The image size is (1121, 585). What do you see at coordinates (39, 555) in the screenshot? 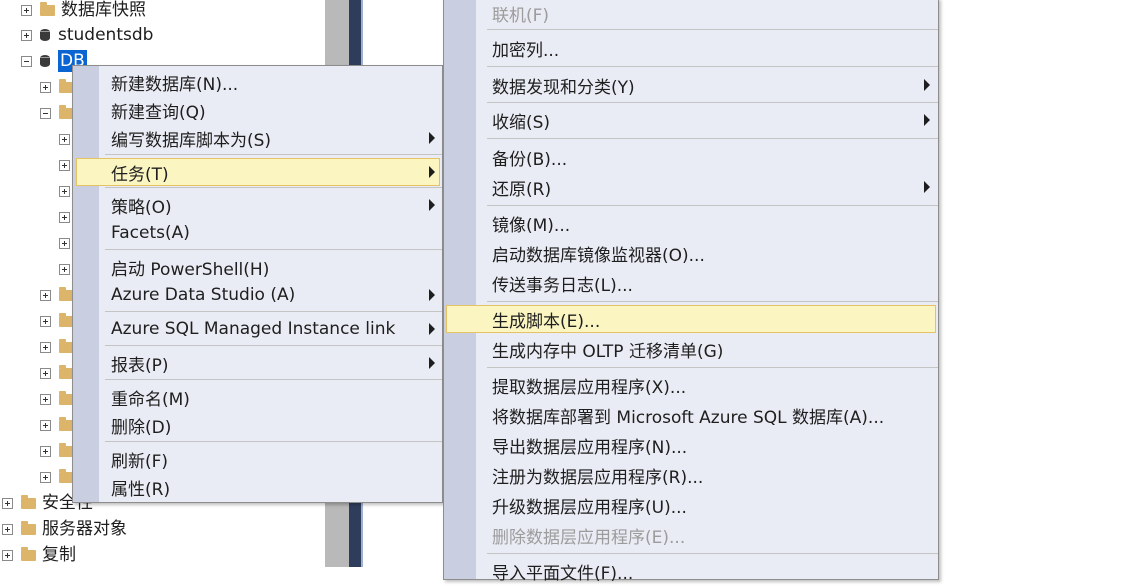
I see `tree-node-replication: 复制` at bounding box center [39, 555].